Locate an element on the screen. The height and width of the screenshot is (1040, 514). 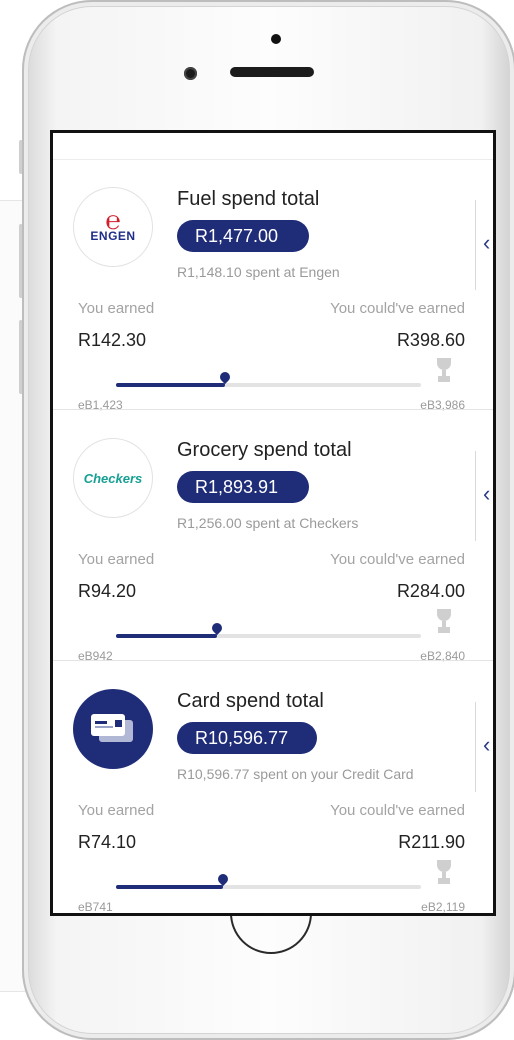
engen-swirl-icon: ℮ is located at coordinates (113, 220).